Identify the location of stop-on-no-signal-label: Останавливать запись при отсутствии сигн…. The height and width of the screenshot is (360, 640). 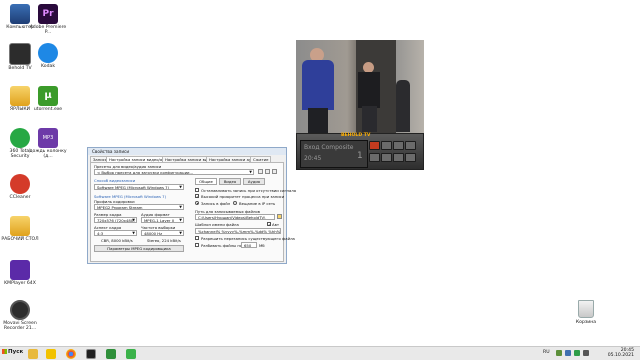
(249, 190).